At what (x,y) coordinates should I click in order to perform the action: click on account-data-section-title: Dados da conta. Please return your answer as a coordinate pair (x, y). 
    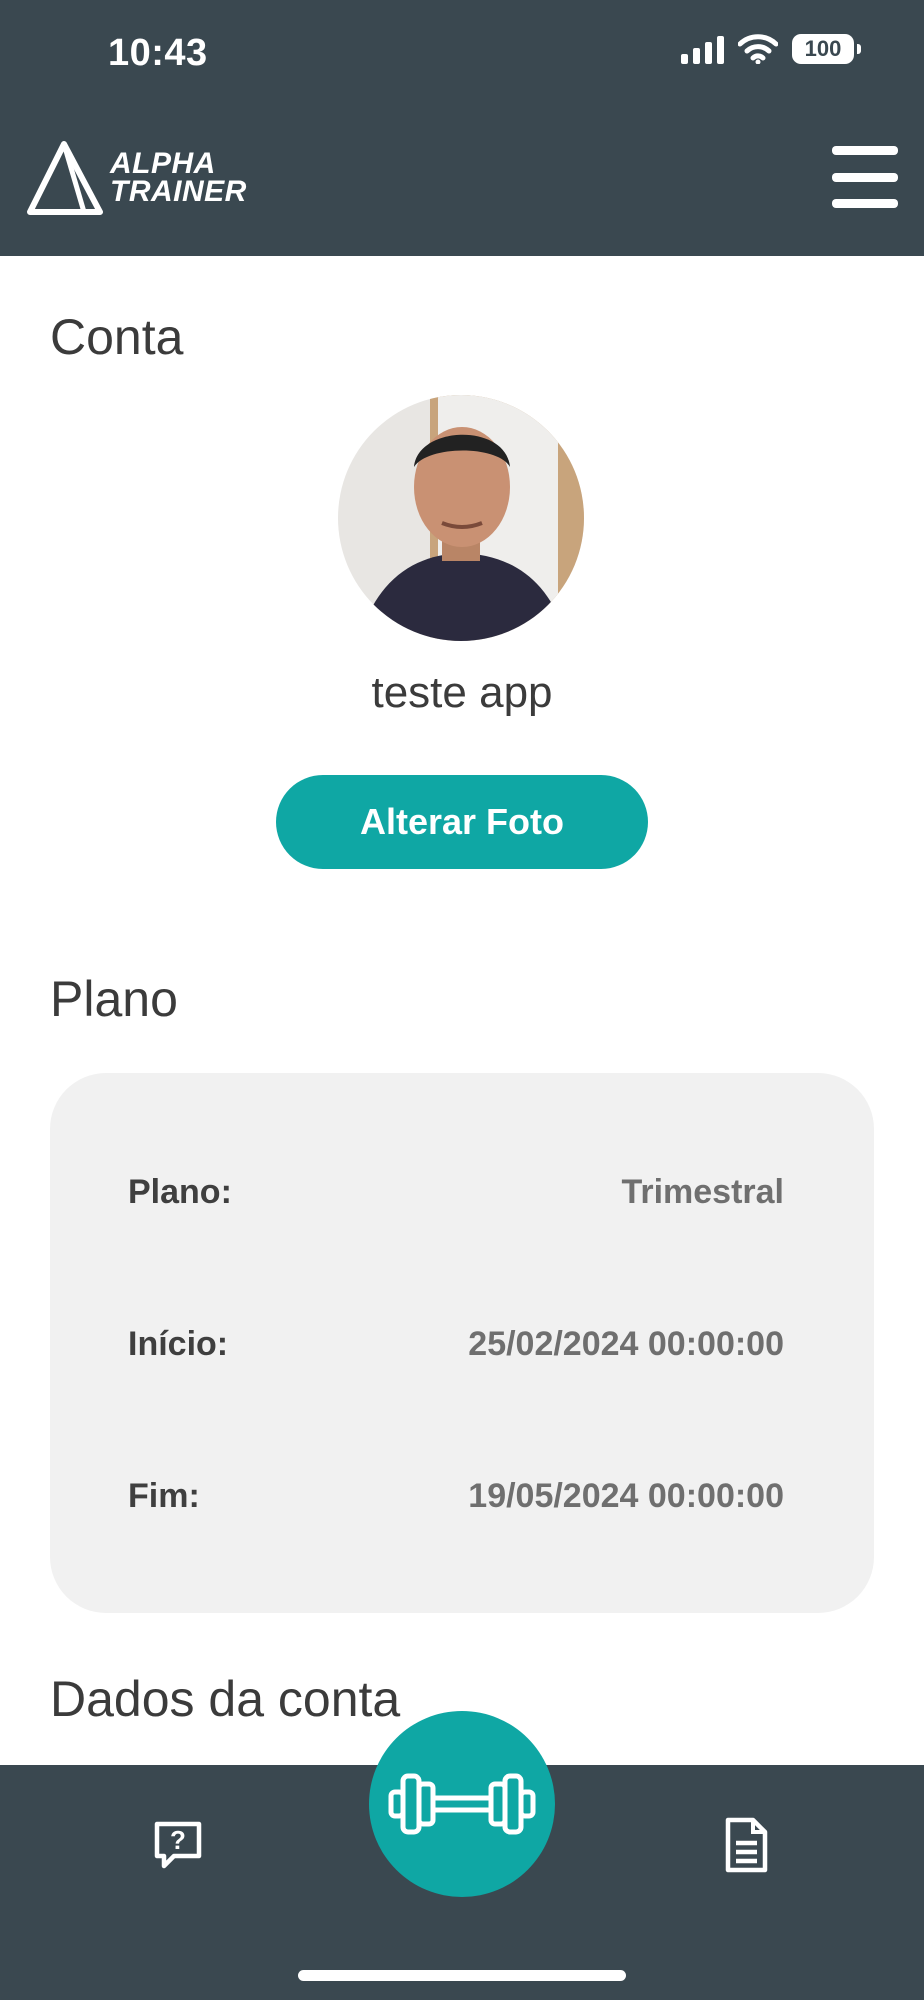
    Looking at the image, I should click on (225, 1699).